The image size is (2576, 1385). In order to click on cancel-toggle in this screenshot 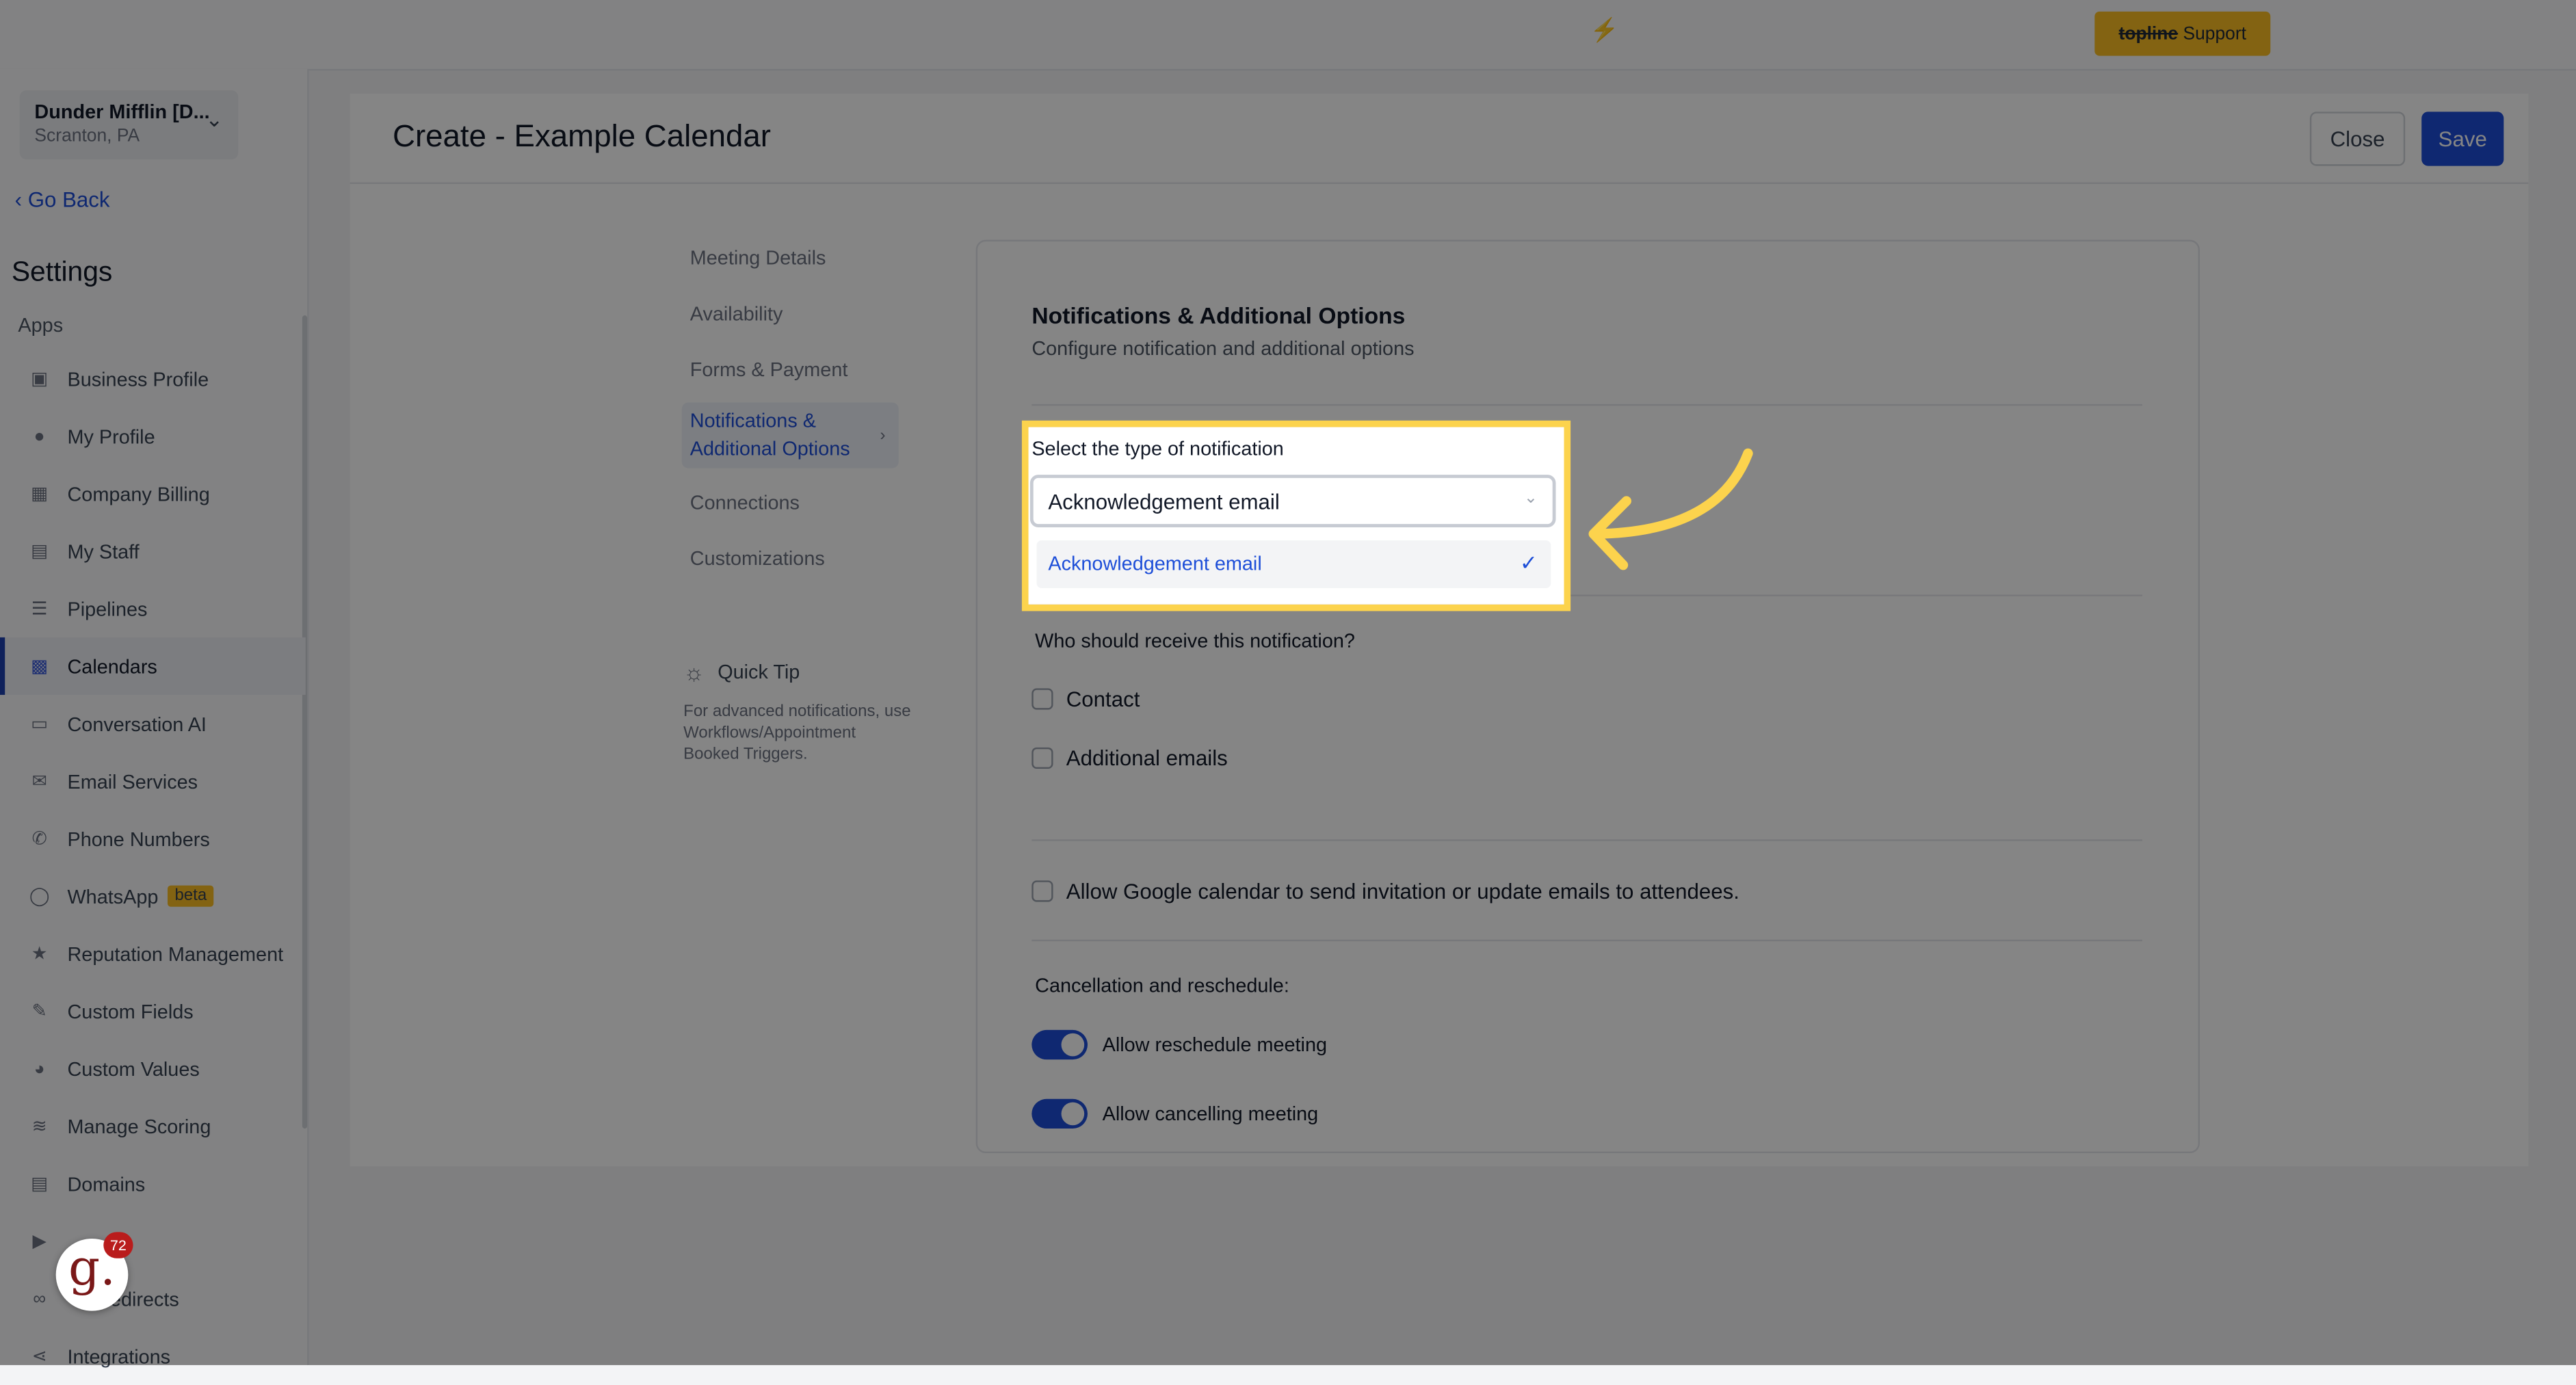, I will do `click(1059, 1113)`.